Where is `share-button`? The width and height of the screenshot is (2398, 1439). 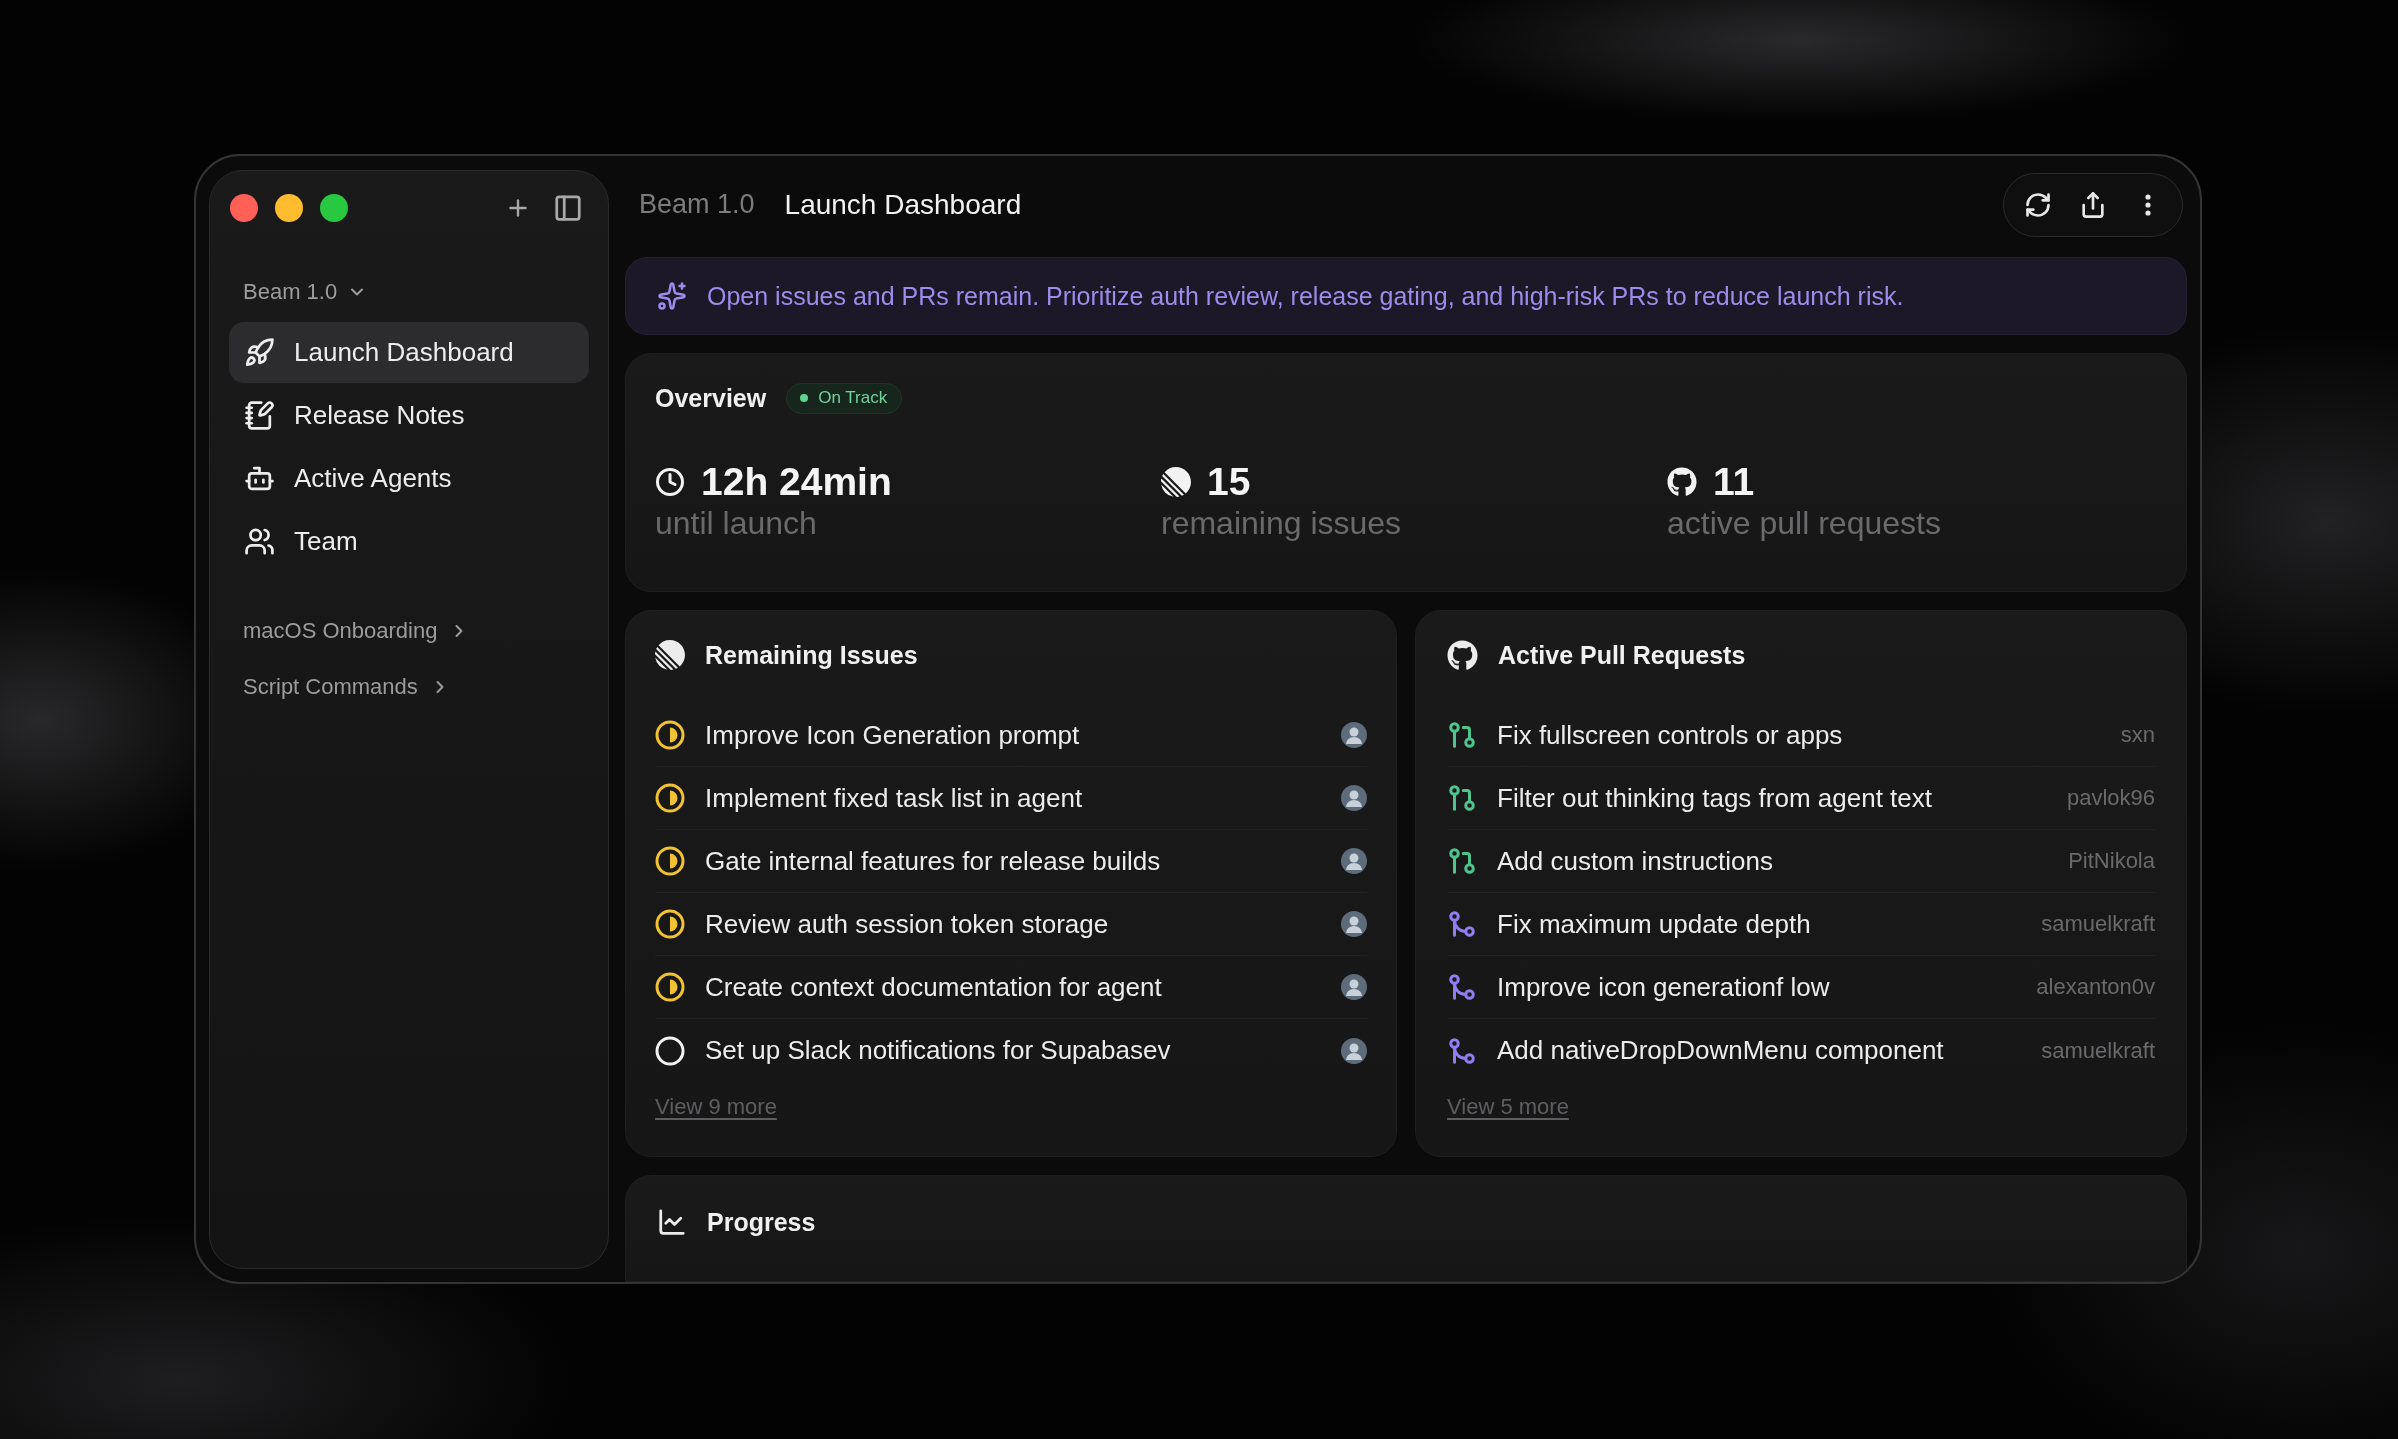 share-button is located at coordinates (2093, 204).